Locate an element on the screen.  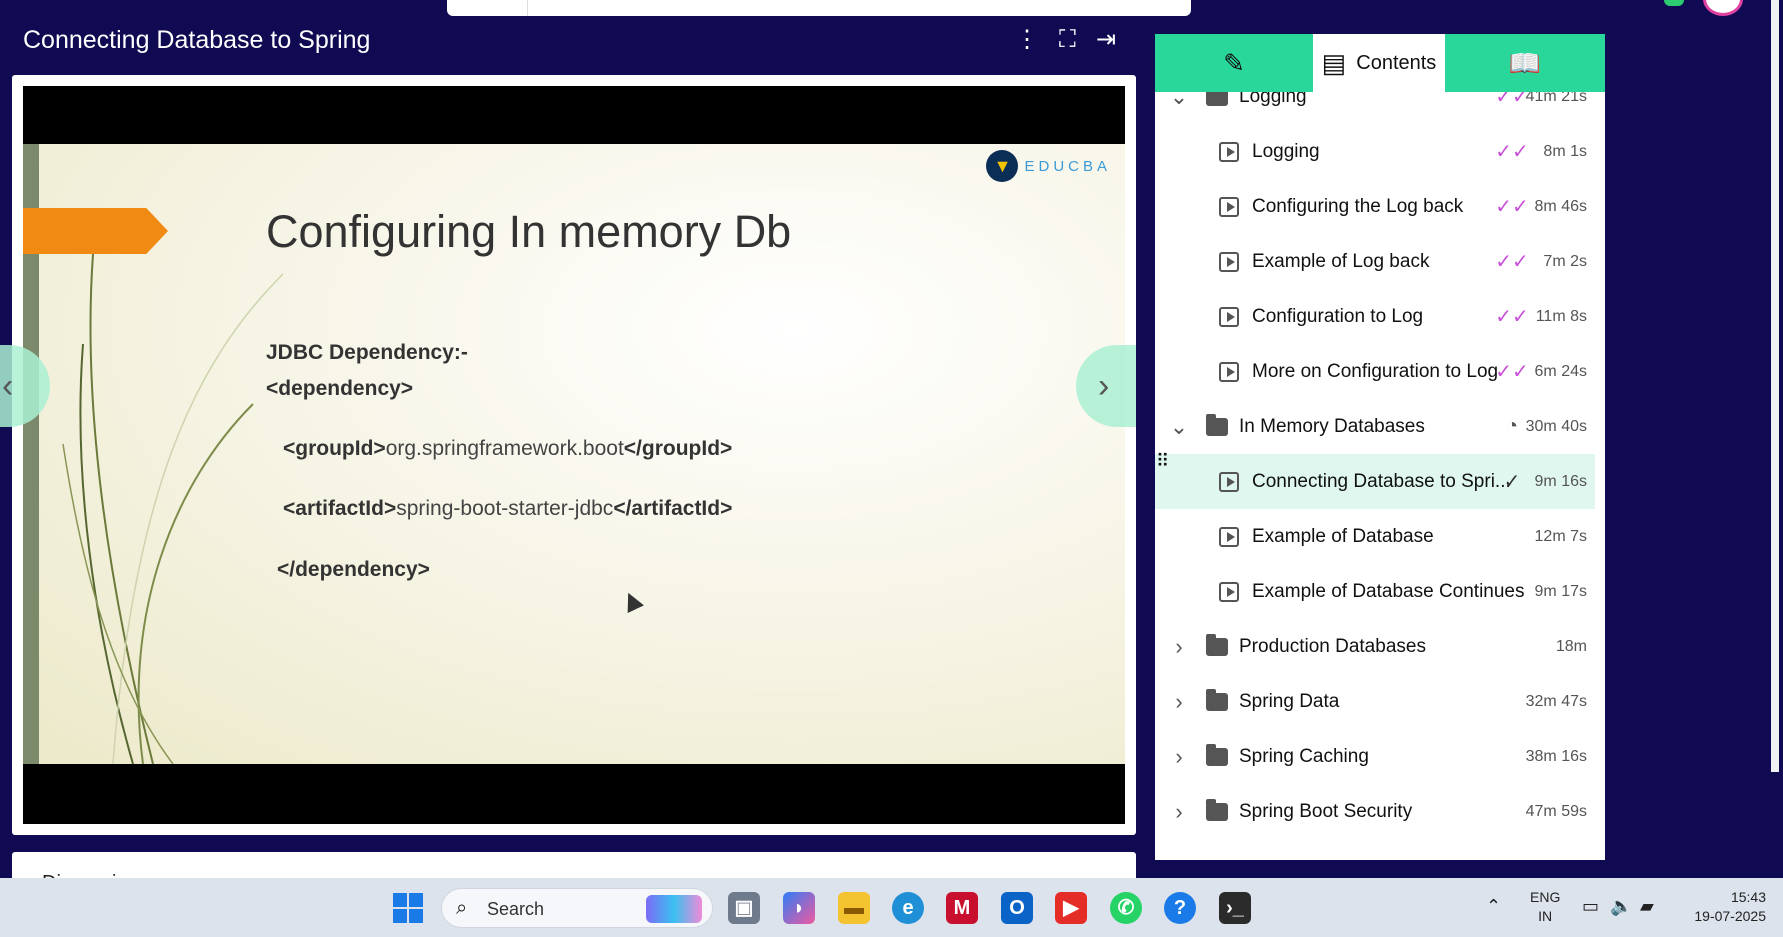
windows-start-button is located at coordinates (408, 908).